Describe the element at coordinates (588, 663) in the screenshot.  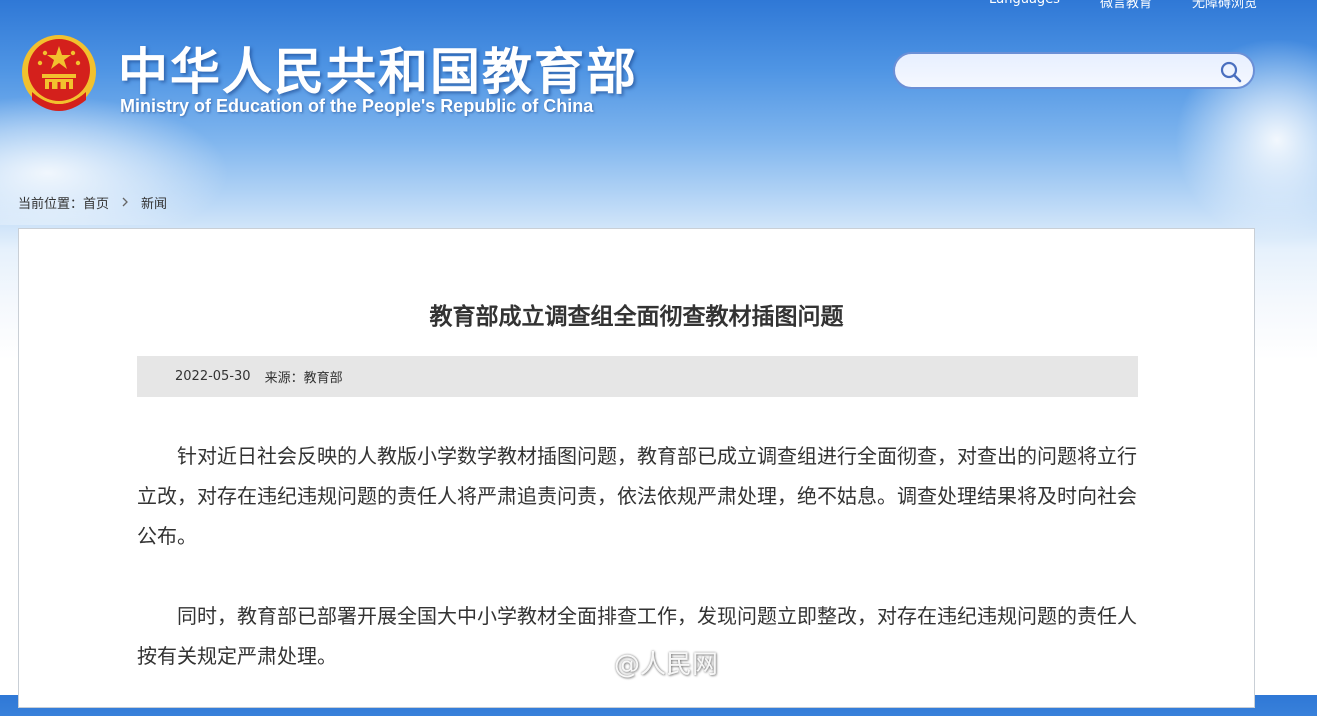
I see `weibo-icon` at that location.